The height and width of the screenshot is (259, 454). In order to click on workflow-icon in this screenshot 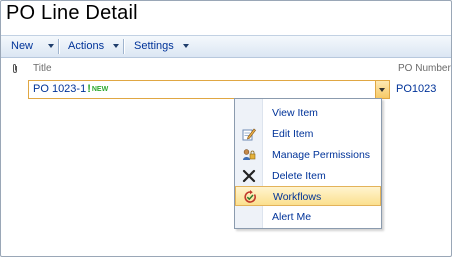, I will do `click(250, 197)`.